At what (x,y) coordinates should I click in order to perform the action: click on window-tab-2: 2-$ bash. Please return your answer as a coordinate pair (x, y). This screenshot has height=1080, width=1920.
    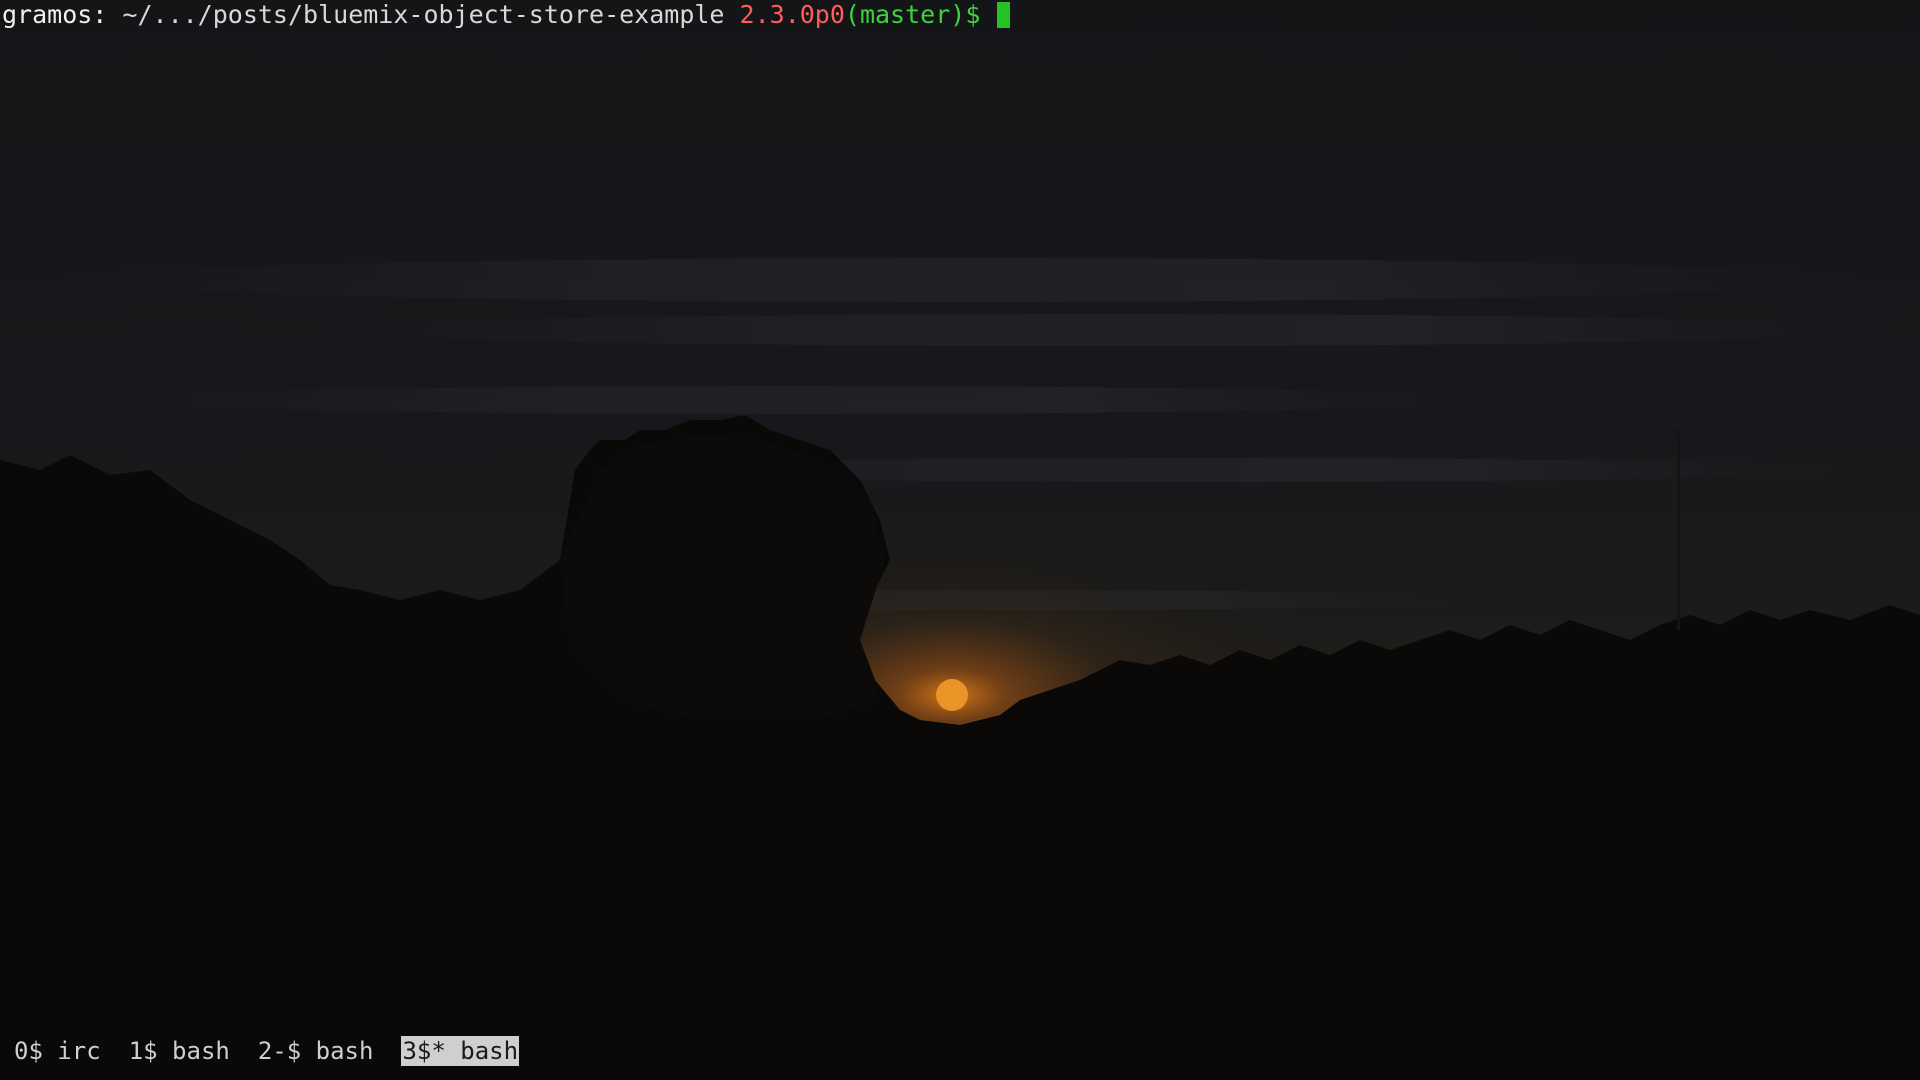
    Looking at the image, I should click on (316, 1051).